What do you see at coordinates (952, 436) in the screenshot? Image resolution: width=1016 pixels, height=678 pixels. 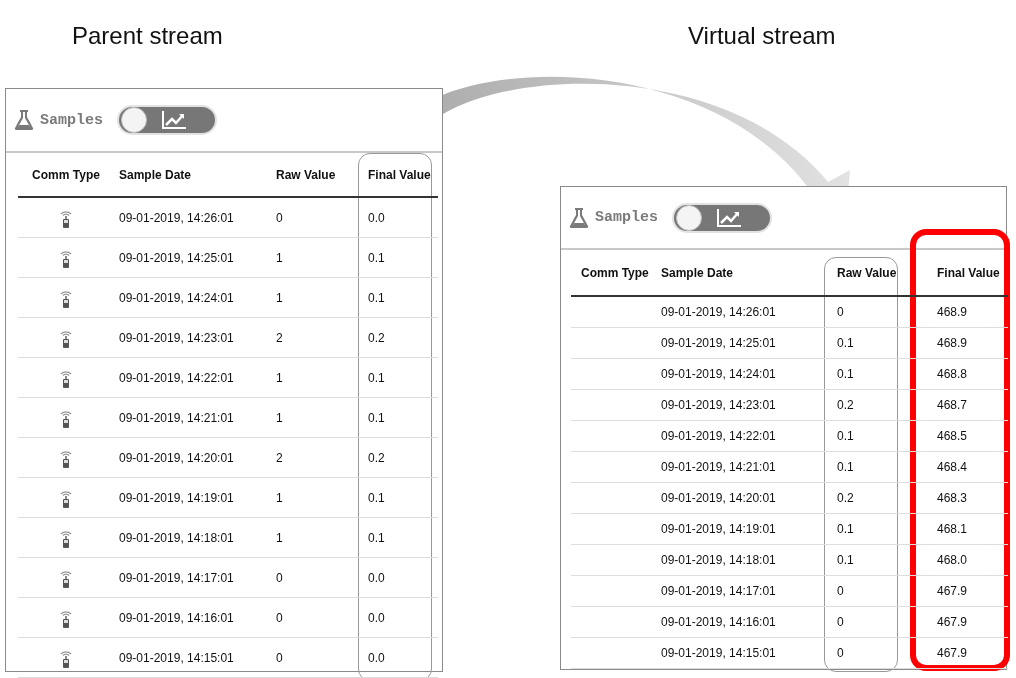 I see `final-value: 468.5` at bounding box center [952, 436].